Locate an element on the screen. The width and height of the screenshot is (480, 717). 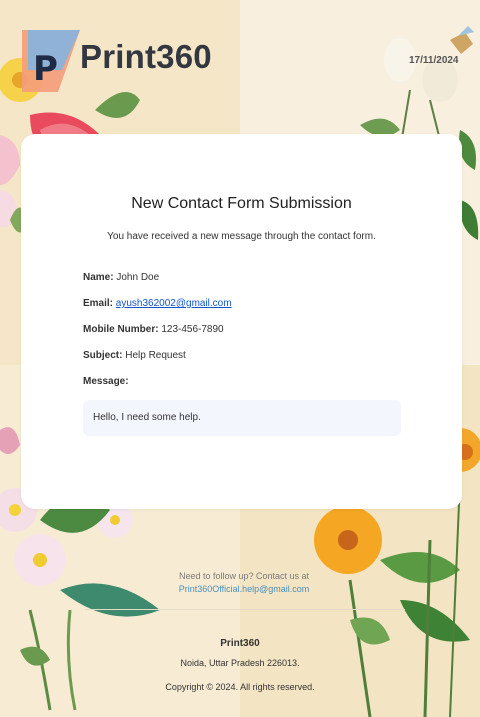
field-message: Message: is located at coordinates (106, 381).